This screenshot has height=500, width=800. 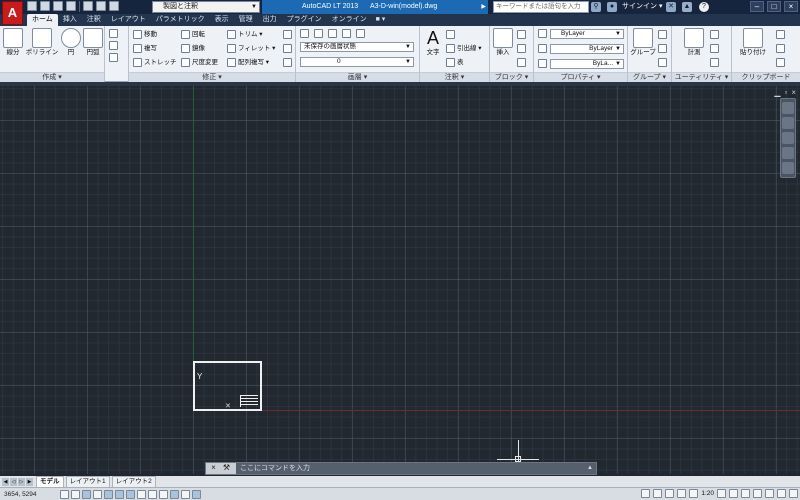 I want to click on plot-icon, so click(x=88, y=6).